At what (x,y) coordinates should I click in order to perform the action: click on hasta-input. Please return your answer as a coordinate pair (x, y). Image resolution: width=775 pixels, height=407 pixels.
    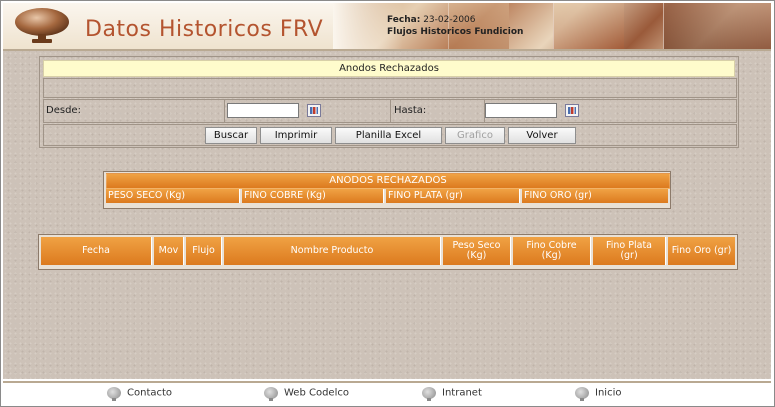
    Looking at the image, I should click on (521, 110).